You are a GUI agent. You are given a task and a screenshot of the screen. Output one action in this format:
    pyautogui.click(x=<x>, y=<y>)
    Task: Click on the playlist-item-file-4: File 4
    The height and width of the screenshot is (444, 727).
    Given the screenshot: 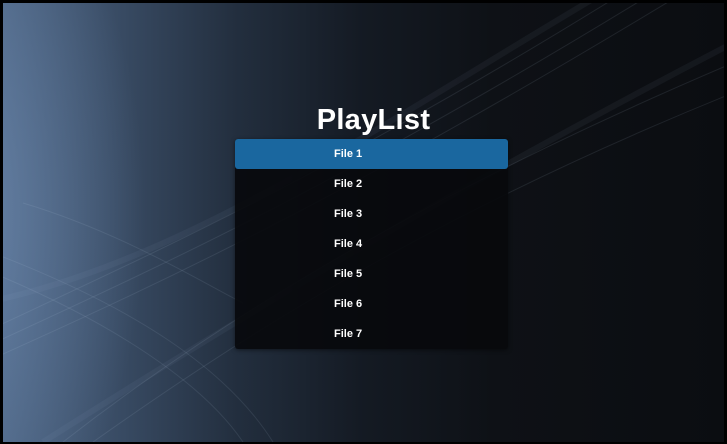 What is the action you would take?
    pyautogui.click(x=371, y=244)
    